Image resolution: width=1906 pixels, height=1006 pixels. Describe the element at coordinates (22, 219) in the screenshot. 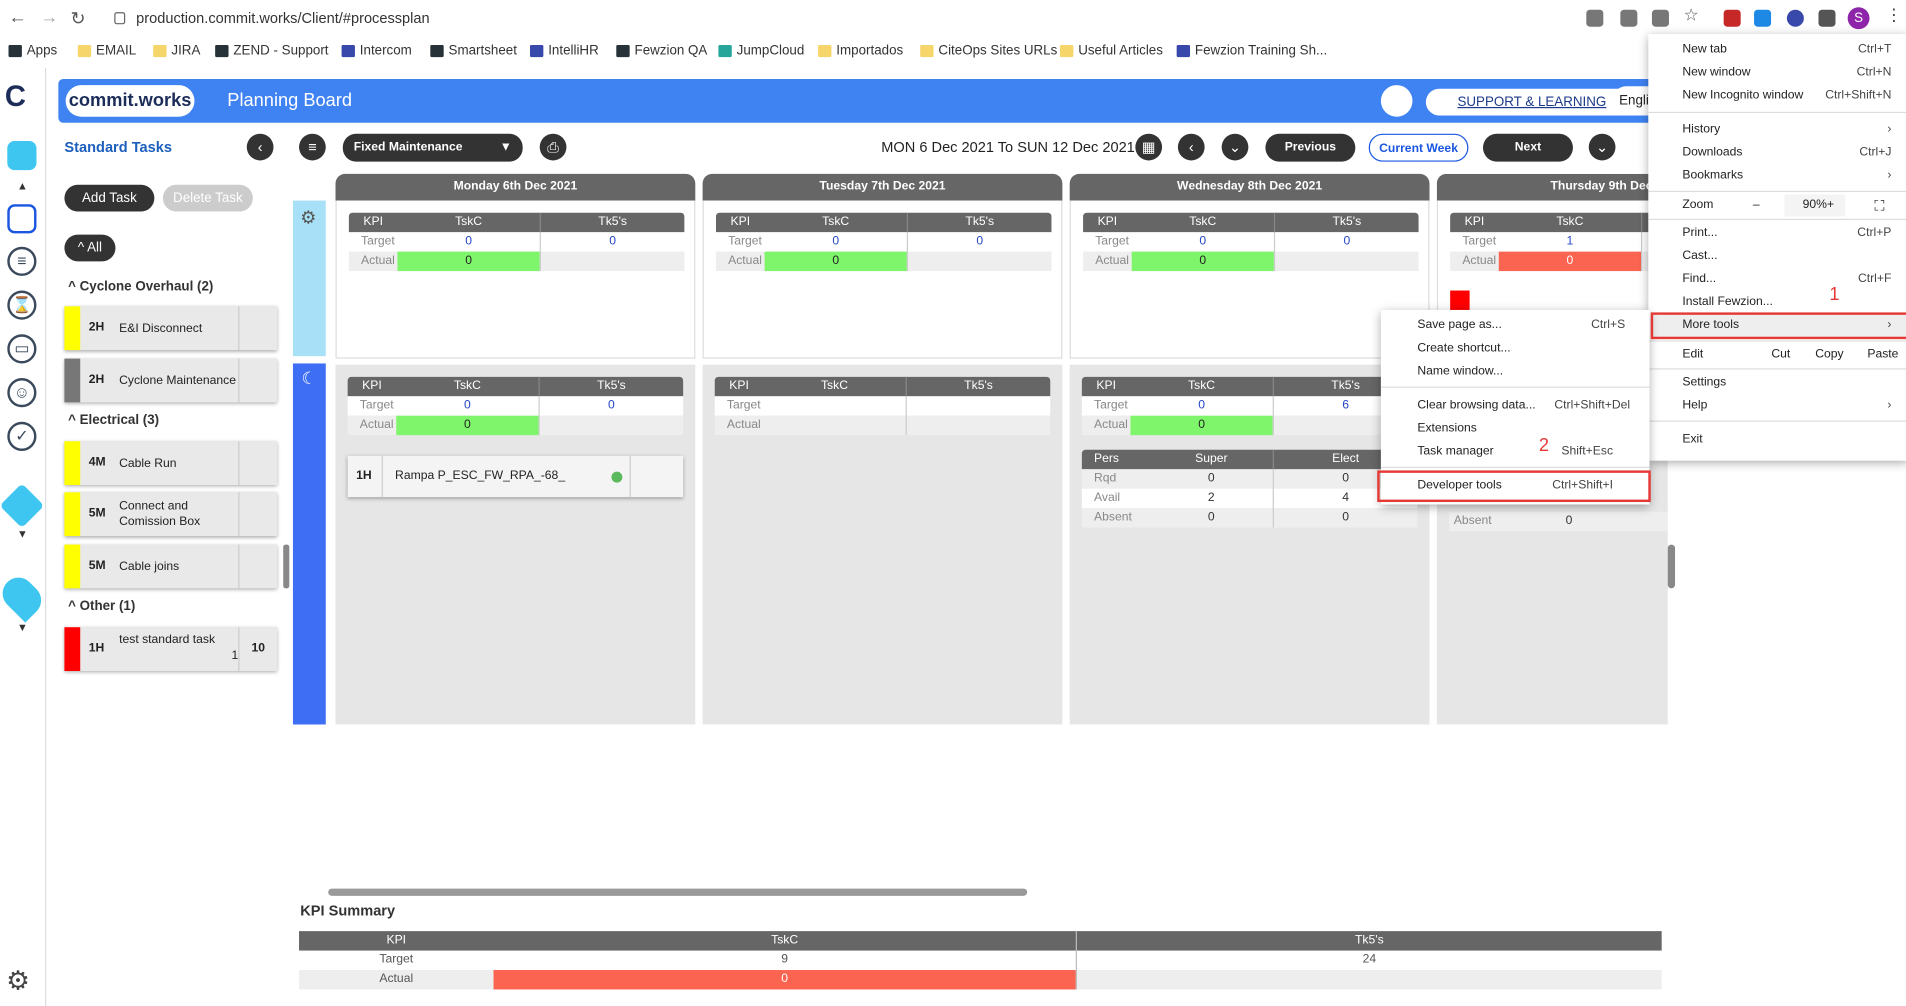

I see `board-icon` at that location.